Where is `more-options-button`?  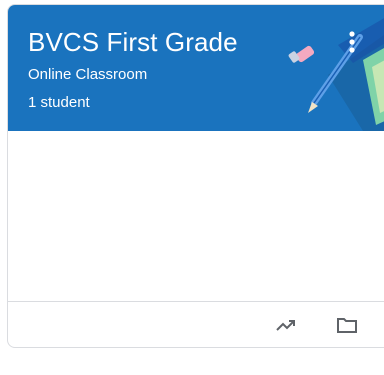 more-options-button is located at coordinates (352, 44).